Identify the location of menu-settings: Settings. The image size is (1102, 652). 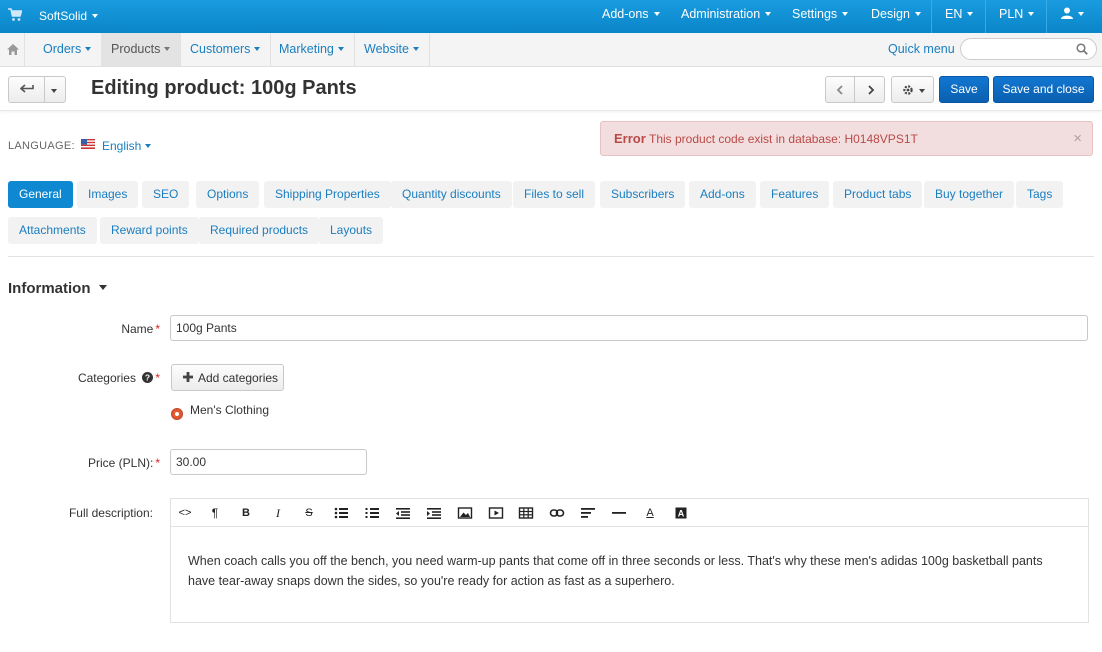
(820, 16).